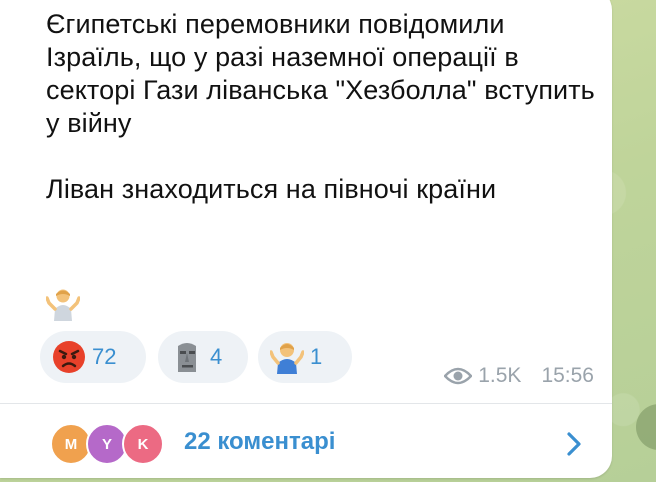 The width and height of the screenshot is (656, 482). What do you see at coordinates (458, 376) in the screenshot?
I see `eye-icon` at bounding box center [458, 376].